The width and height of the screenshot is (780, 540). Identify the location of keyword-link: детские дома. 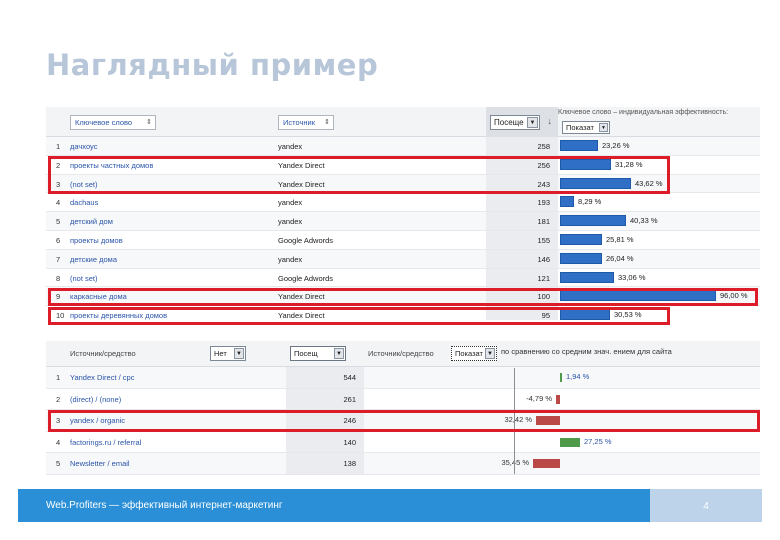
(93, 259).